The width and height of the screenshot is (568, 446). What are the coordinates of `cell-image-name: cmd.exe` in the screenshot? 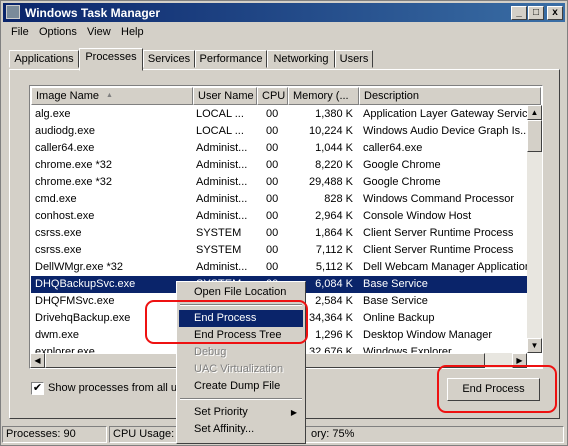 It's located at (56, 199).